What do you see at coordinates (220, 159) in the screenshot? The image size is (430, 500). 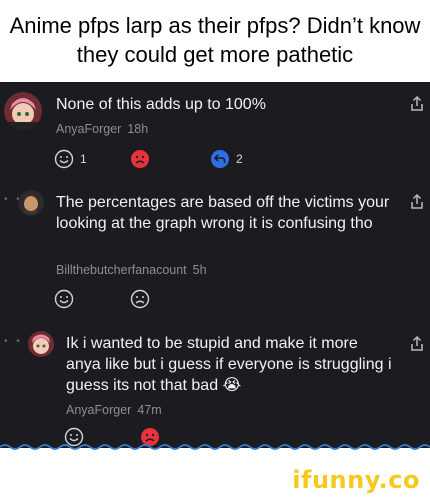 I see `reply-icon` at bounding box center [220, 159].